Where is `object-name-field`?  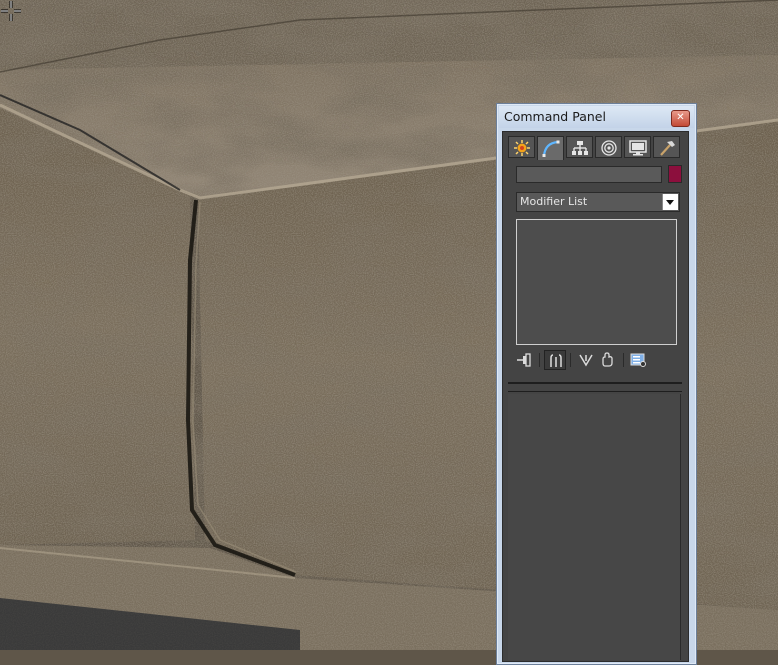
object-name-field is located at coordinates (589, 174).